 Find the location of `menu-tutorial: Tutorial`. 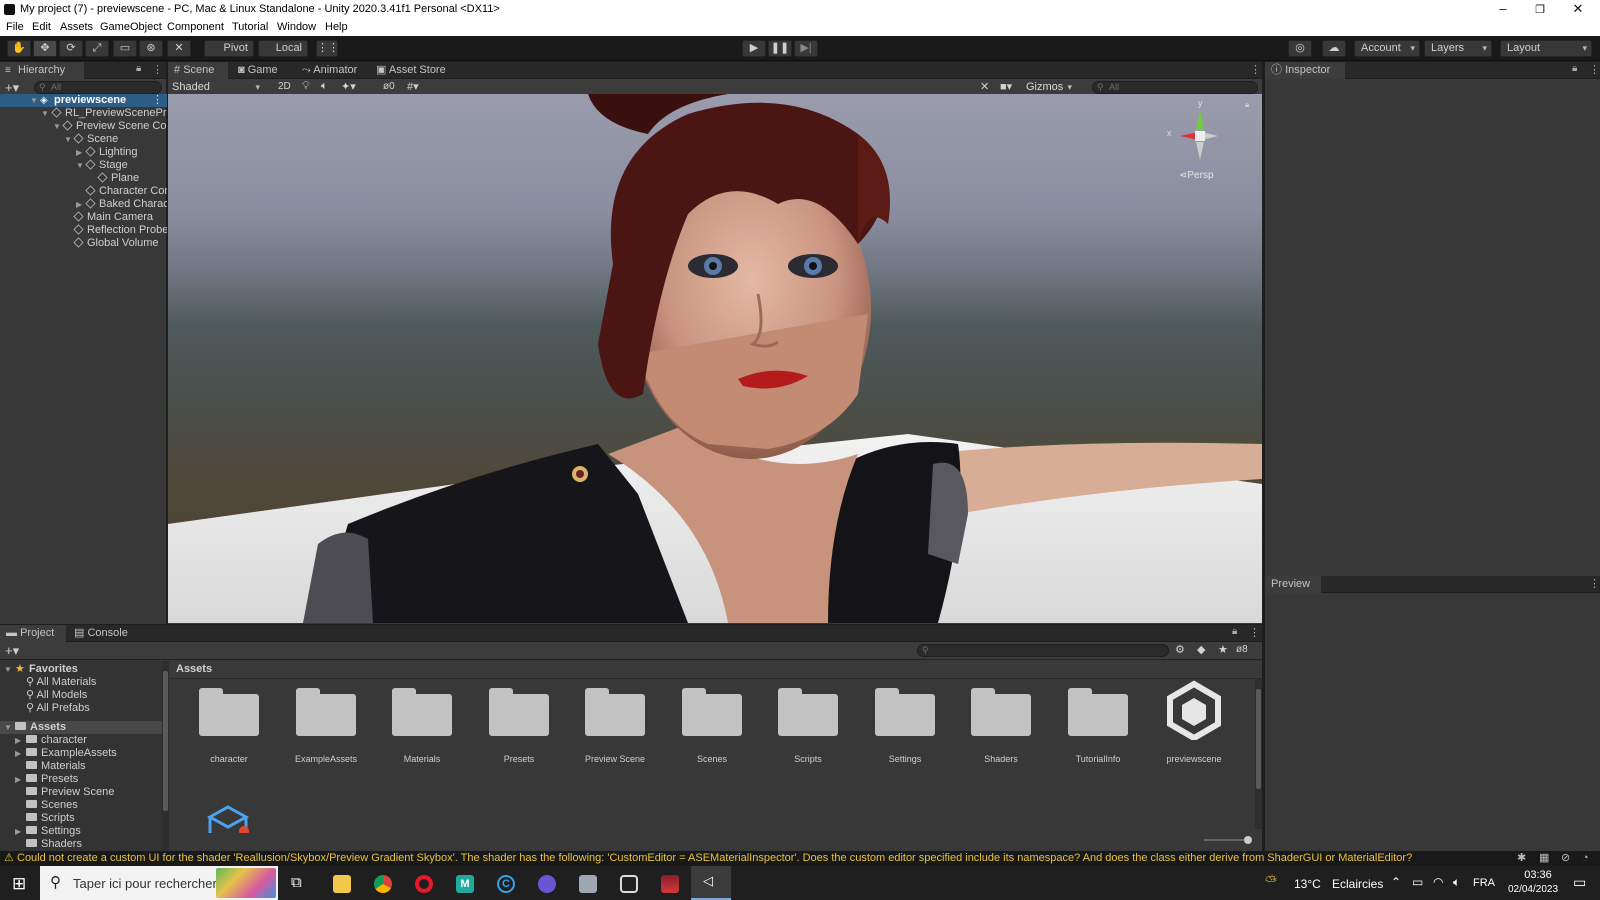

menu-tutorial: Tutorial is located at coordinates (250, 27).